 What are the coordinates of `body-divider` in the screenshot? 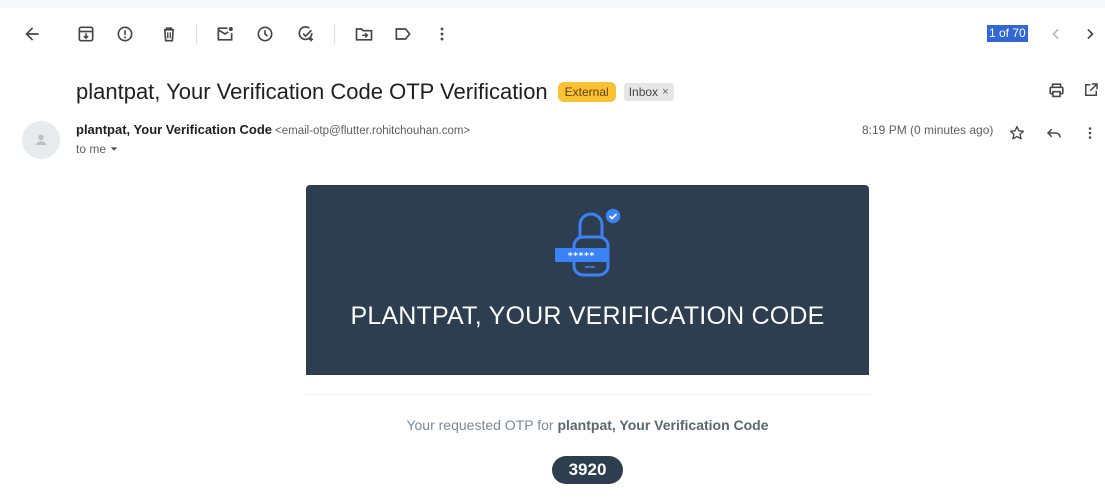 It's located at (587, 394).